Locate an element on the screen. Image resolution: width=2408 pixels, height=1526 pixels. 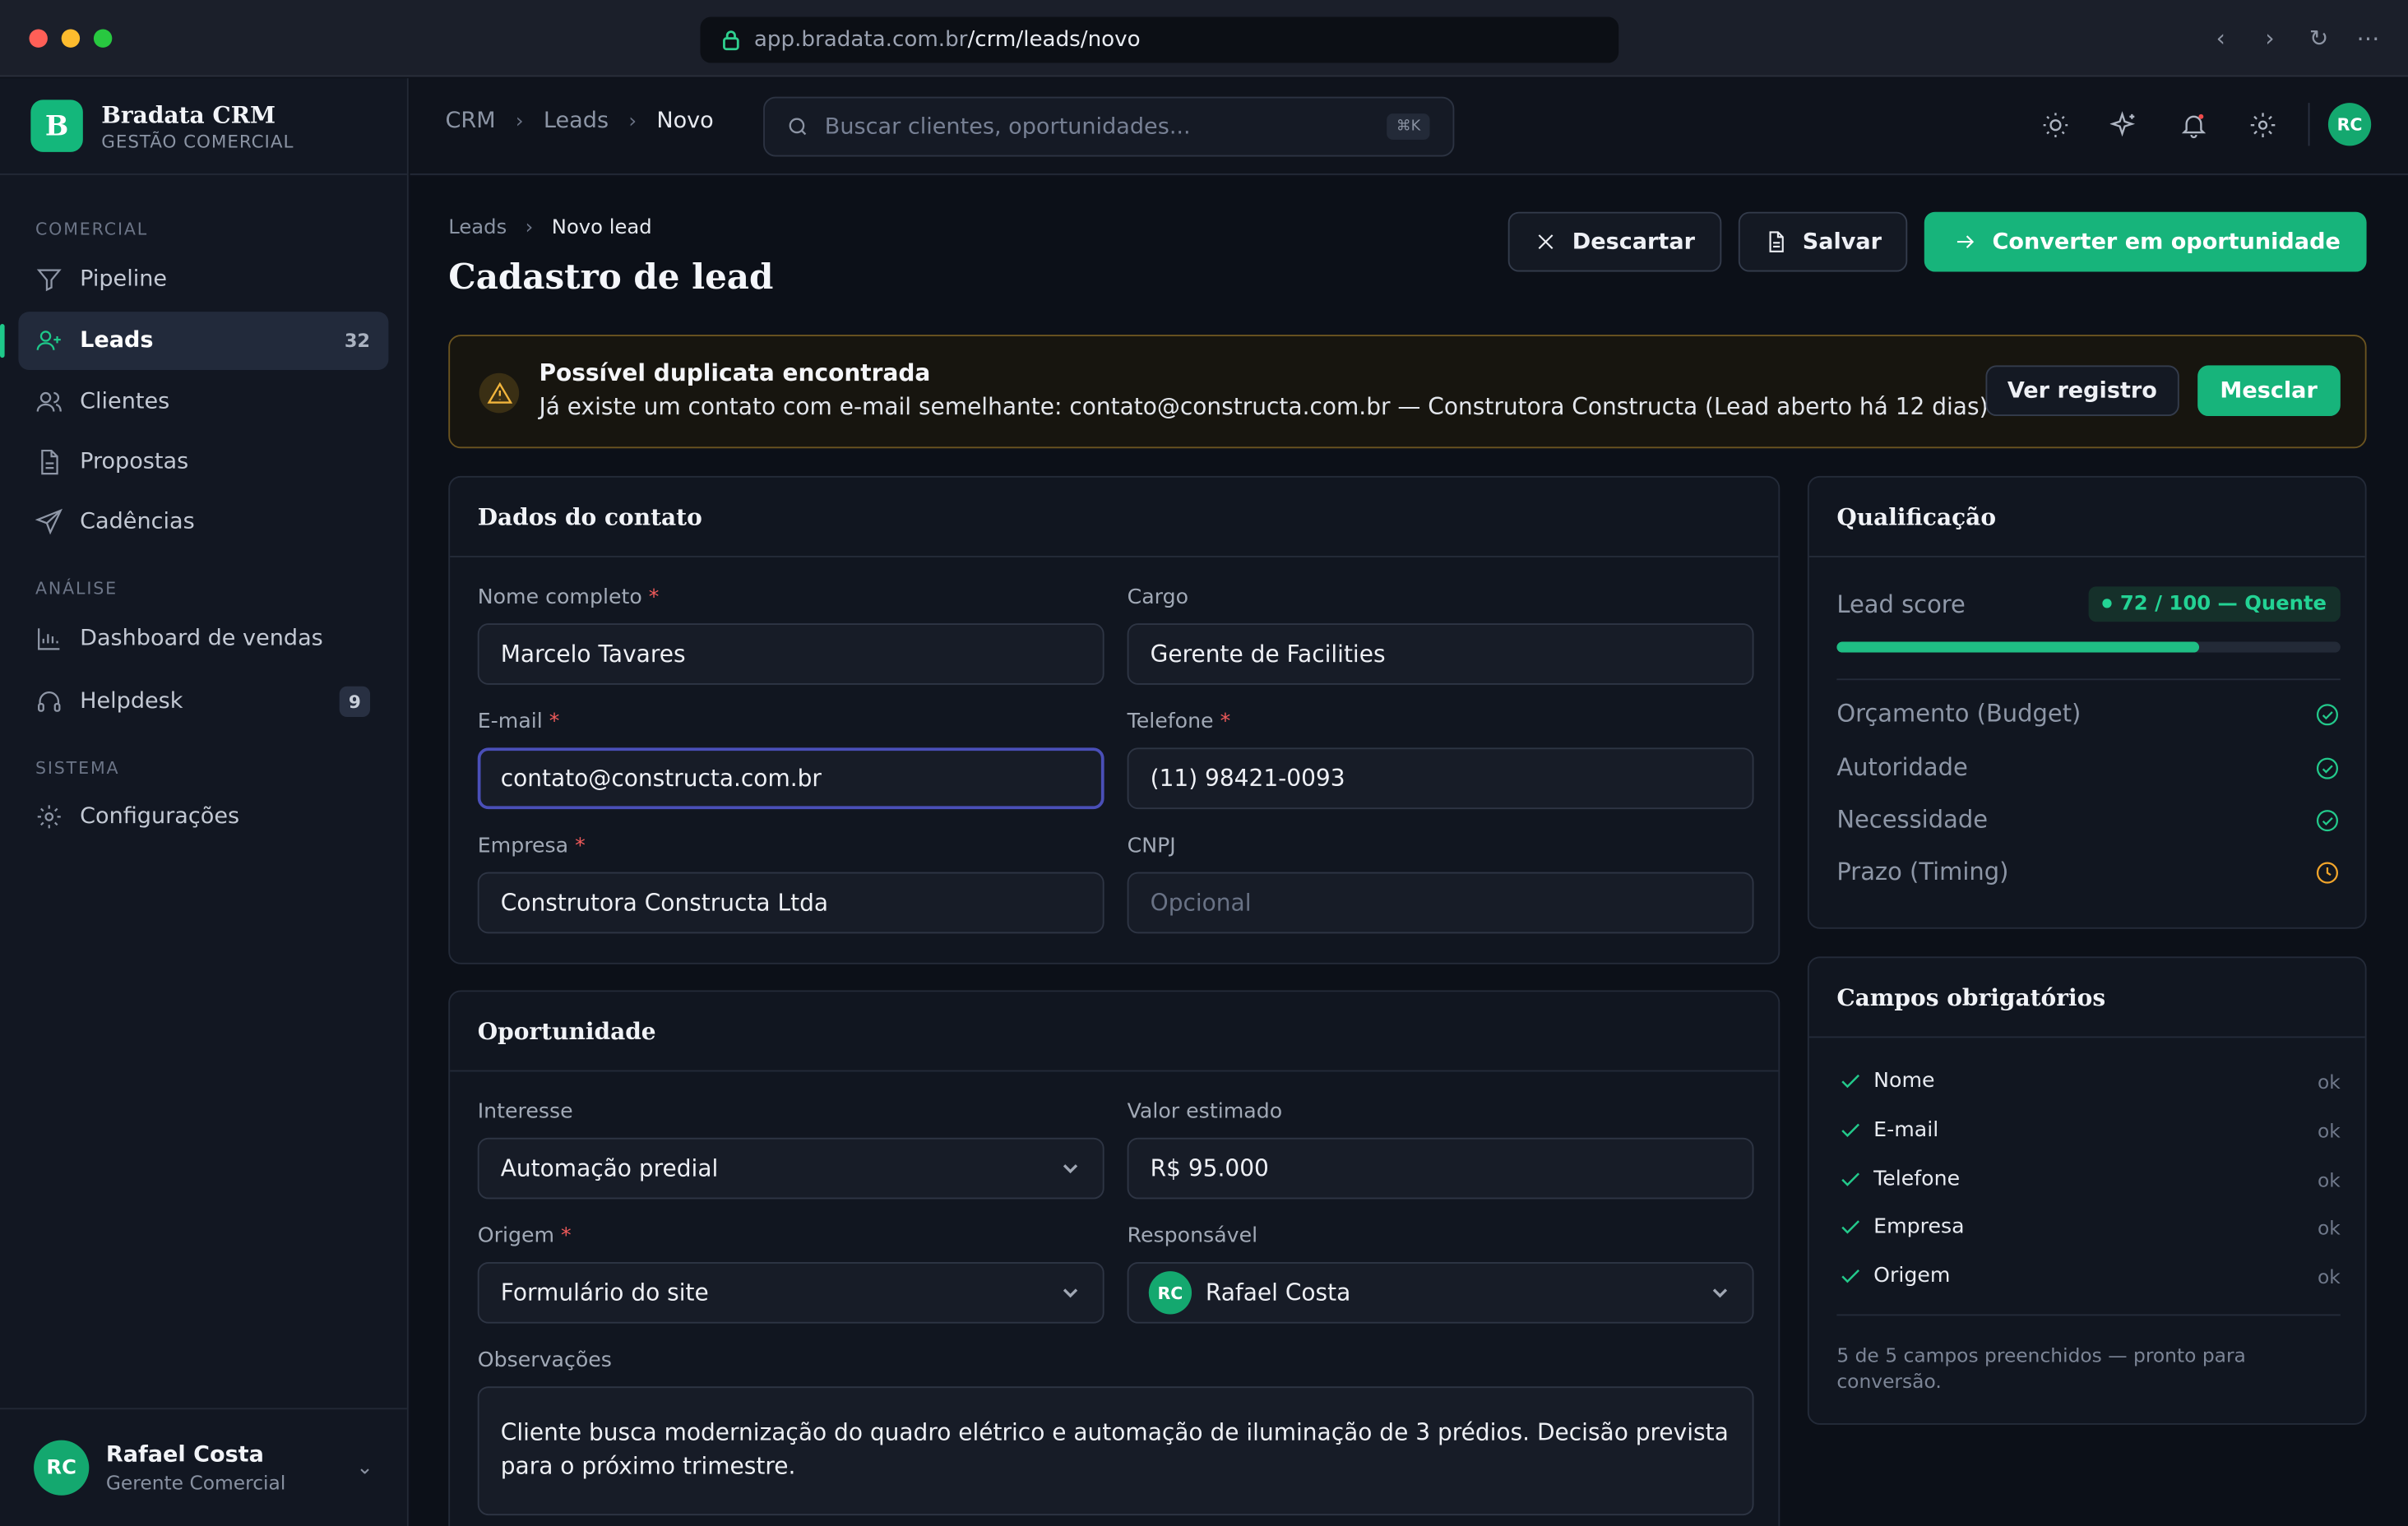
sidebar-item-label: Propostas is located at coordinates (134, 462).